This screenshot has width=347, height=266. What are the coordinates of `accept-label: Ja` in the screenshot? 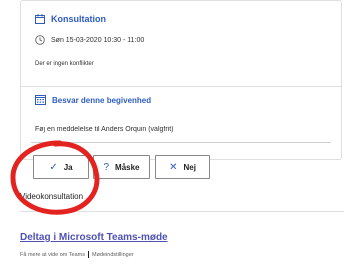 It's located at (68, 167).